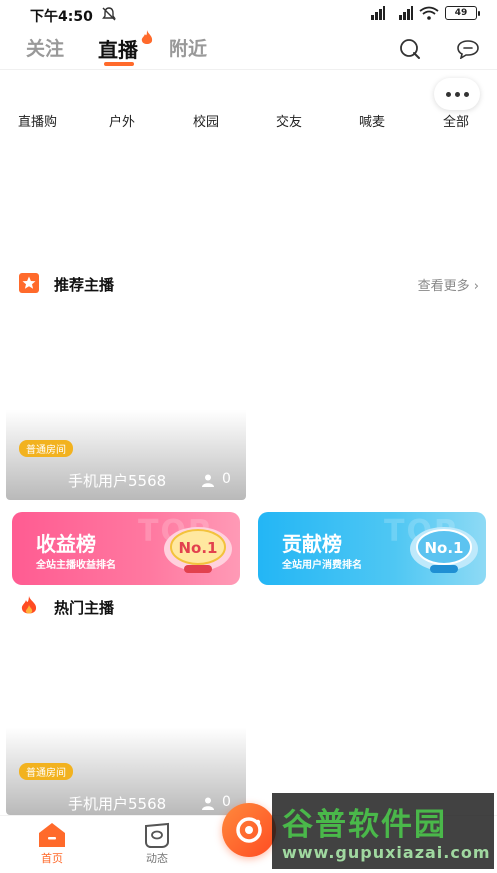  I want to click on nav-home: 首页, so click(52, 844).